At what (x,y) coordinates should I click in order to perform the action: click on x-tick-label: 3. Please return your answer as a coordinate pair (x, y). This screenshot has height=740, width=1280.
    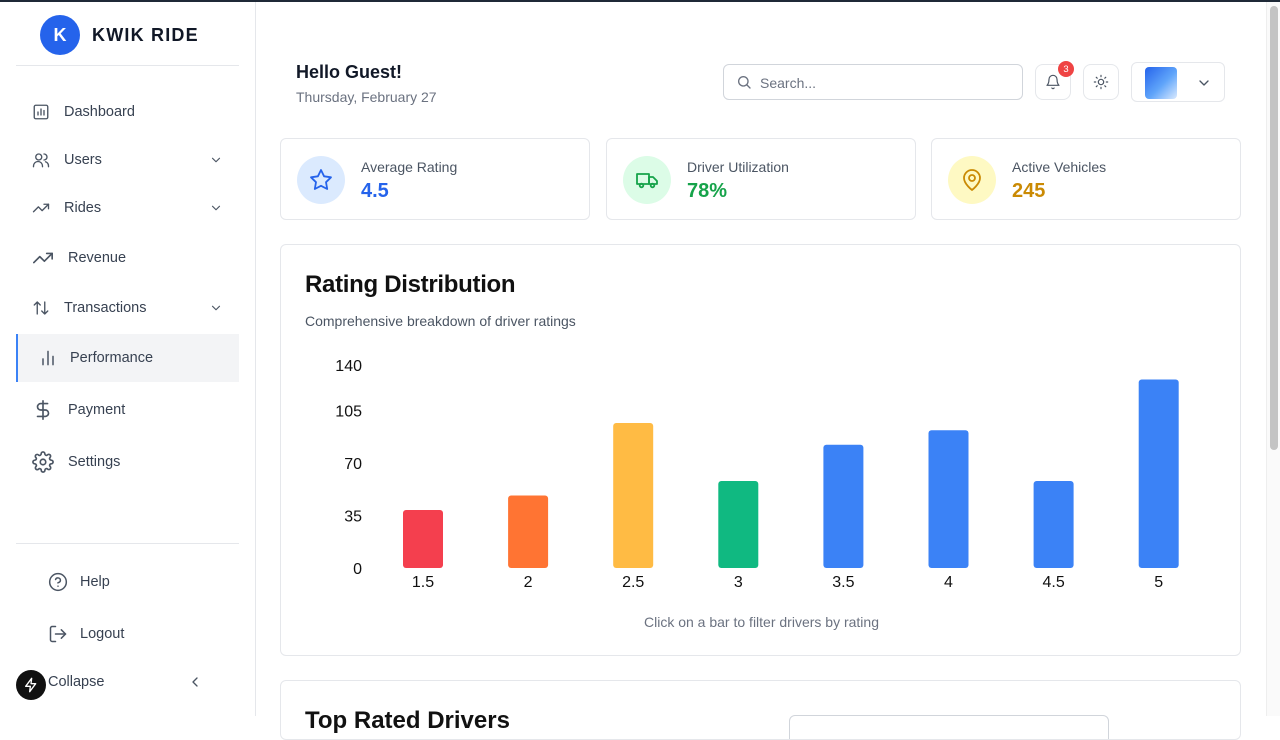
    Looking at the image, I should click on (738, 582).